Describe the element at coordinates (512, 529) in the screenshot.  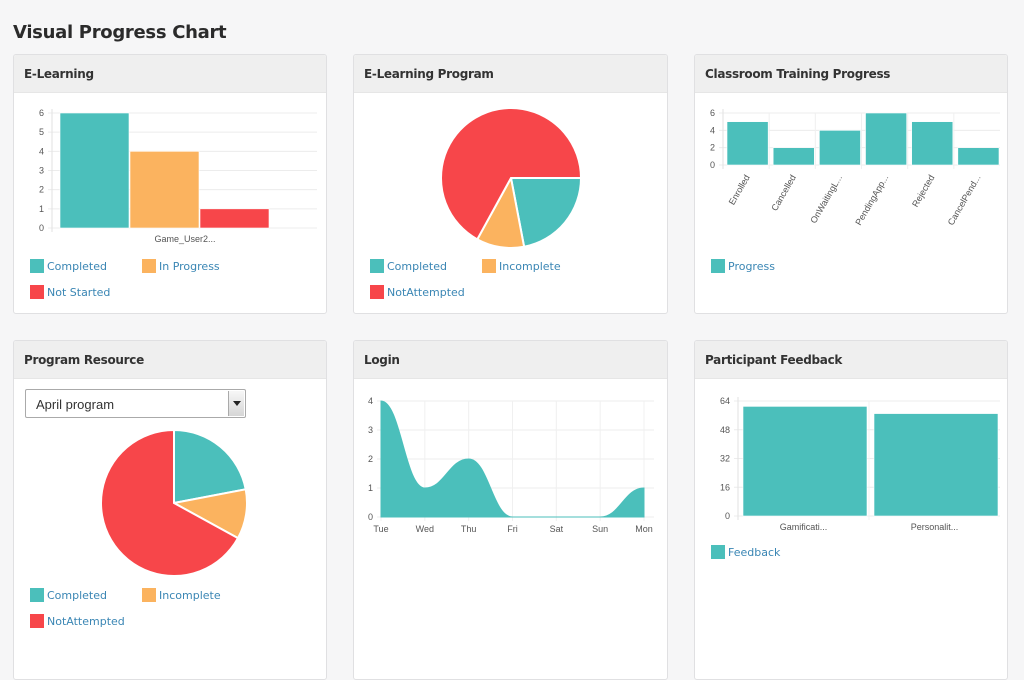
I see `x-category-label: Fri` at that location.